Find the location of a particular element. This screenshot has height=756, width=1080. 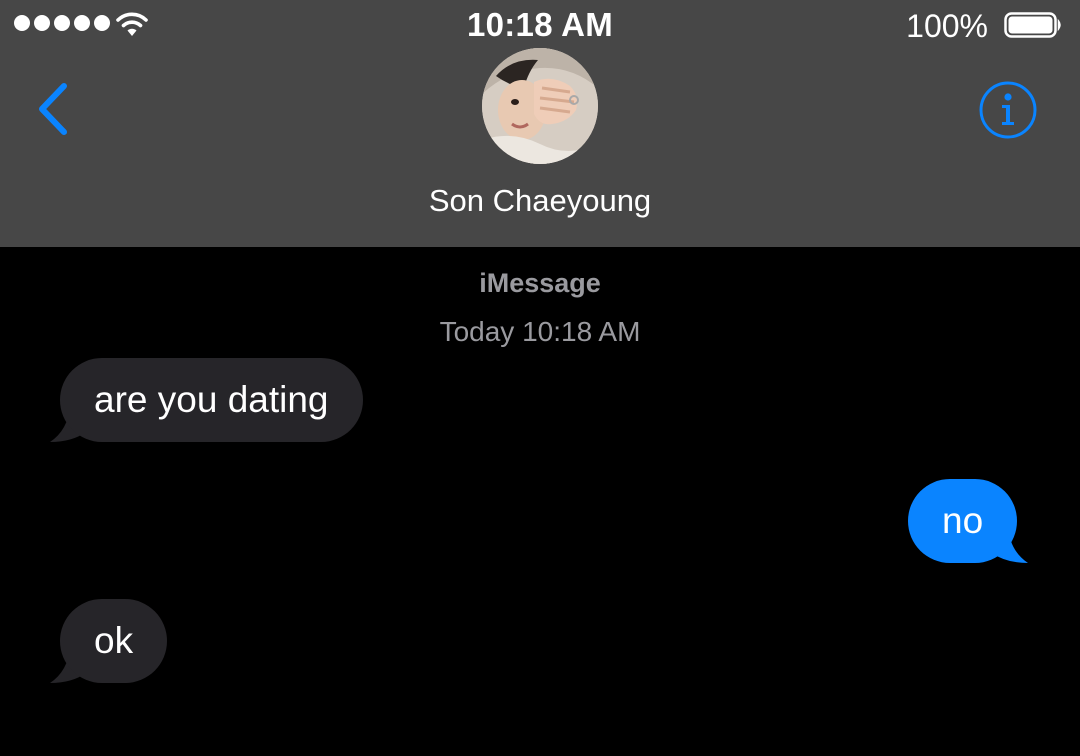

chevron-left-icon is located at coordinates (53, 109).